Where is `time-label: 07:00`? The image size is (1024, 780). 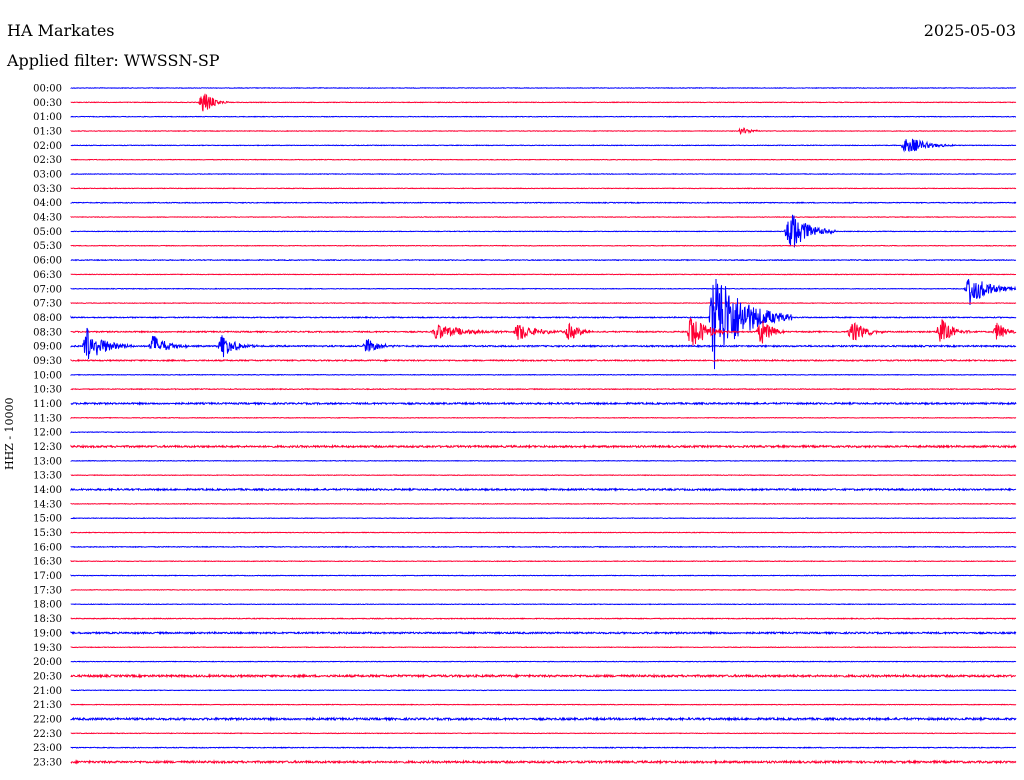 time-label: 07:00 is located at coordinates (47, 289).